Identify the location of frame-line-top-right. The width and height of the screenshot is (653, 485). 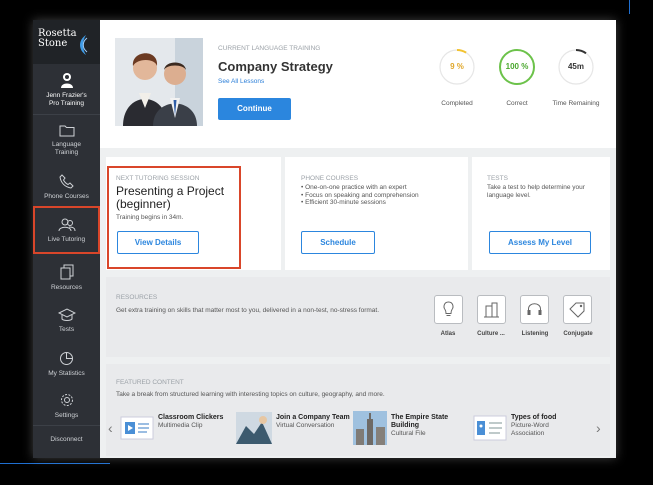
(629, 7).